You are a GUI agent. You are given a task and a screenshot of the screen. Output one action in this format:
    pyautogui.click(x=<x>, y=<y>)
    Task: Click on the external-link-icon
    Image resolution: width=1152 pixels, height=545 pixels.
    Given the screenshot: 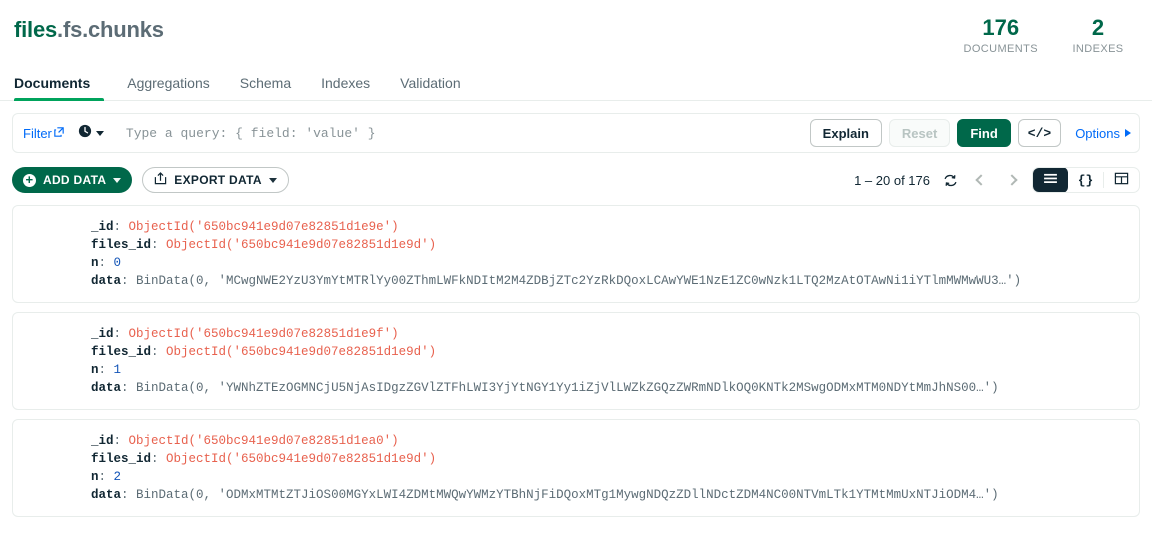 What is the action you would take?
    pyautogui.click(x=59, y=131)
    